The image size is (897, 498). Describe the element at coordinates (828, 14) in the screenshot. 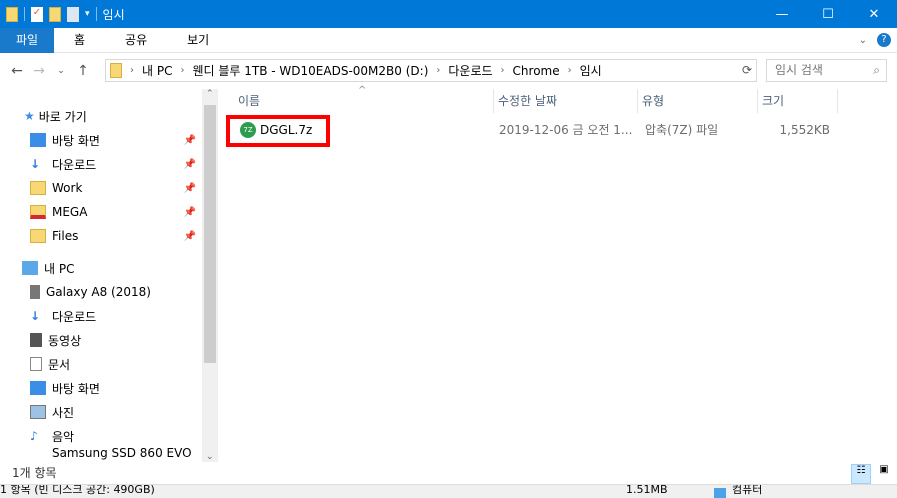

I see `maximize-button: ☐` at that location.